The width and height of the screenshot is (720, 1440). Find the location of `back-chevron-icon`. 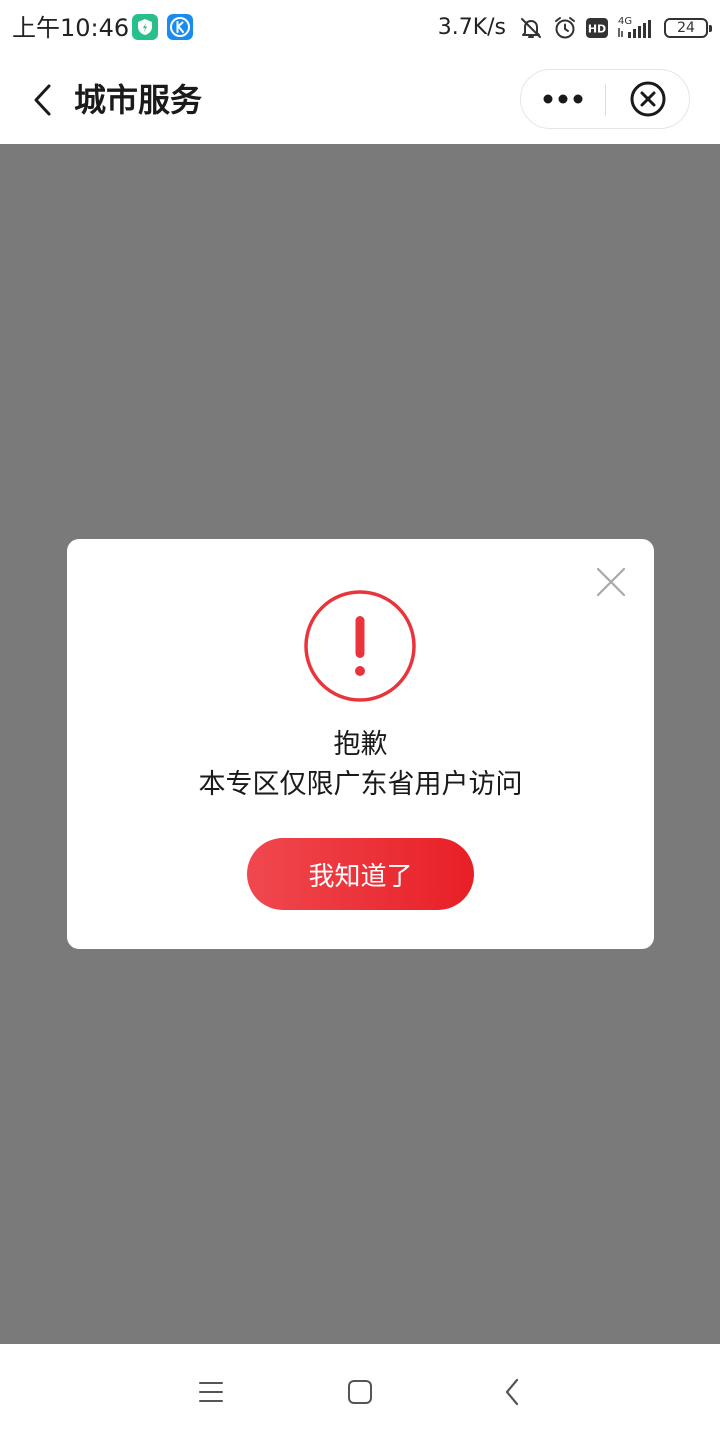

back-chevron-icon is located at coordinates (512, 1392).